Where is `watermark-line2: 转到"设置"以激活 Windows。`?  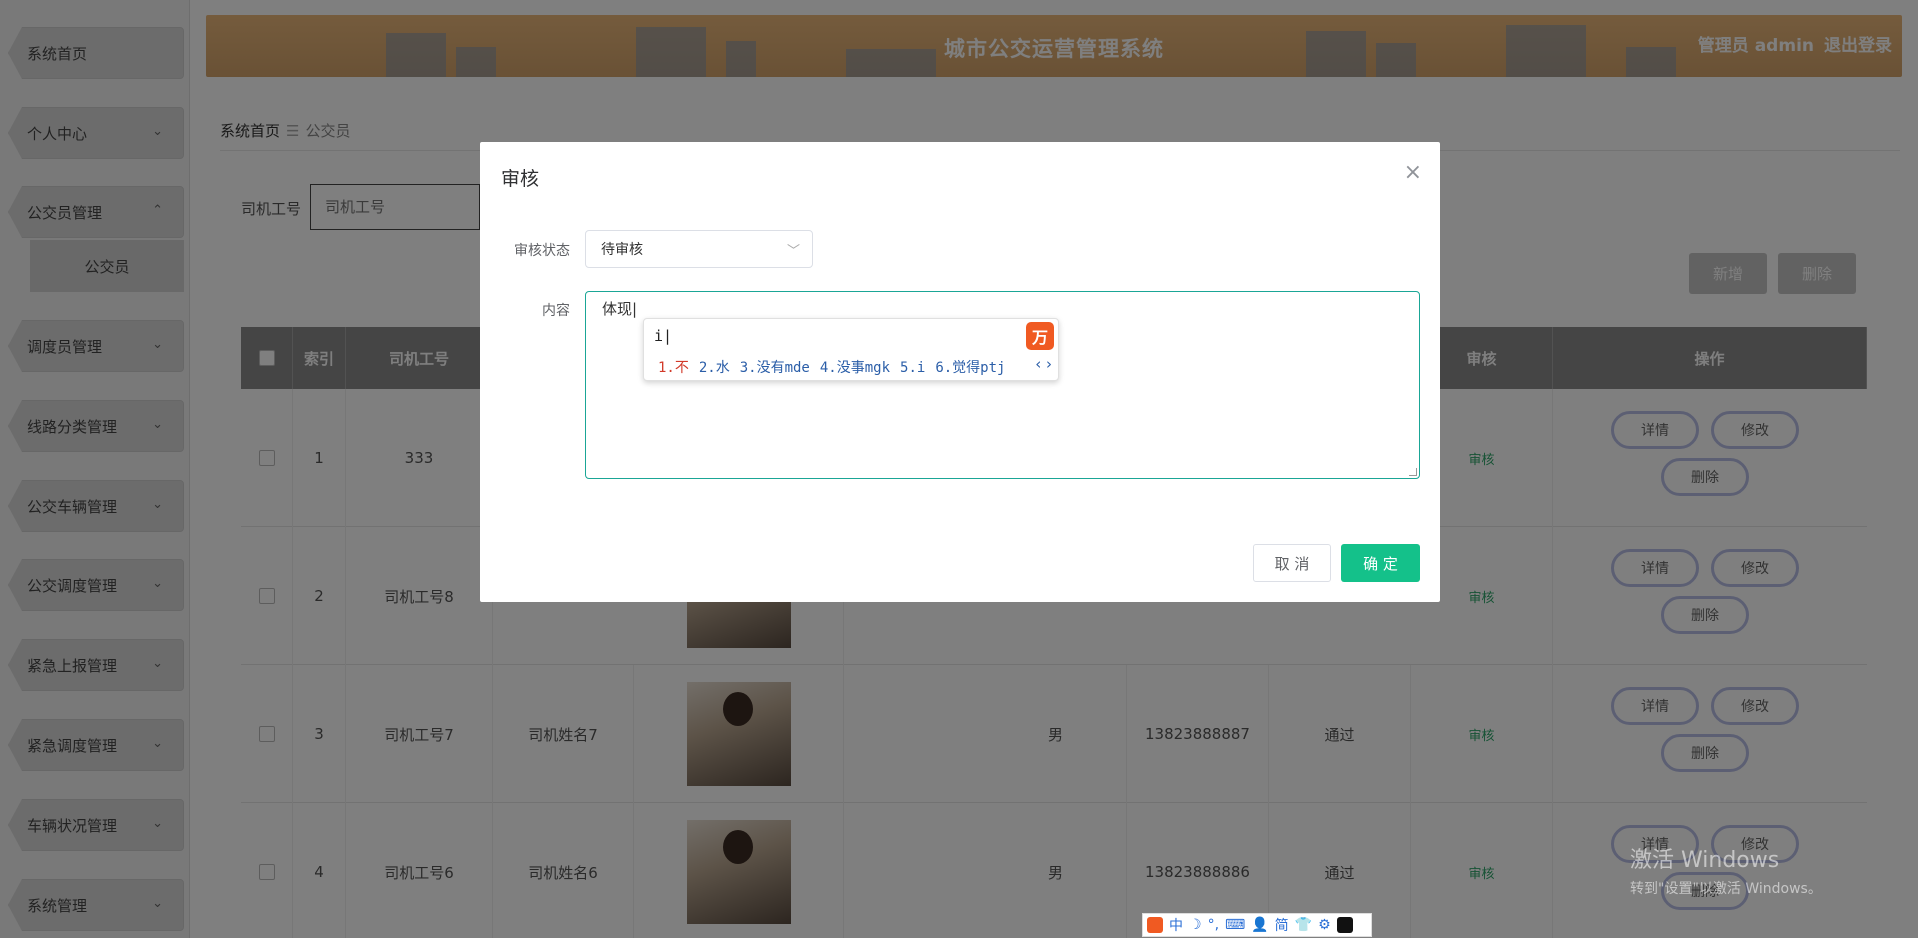 watermark-line2: 转到"设置"以激活 Windows。 is located at coordinates (1726, 889).